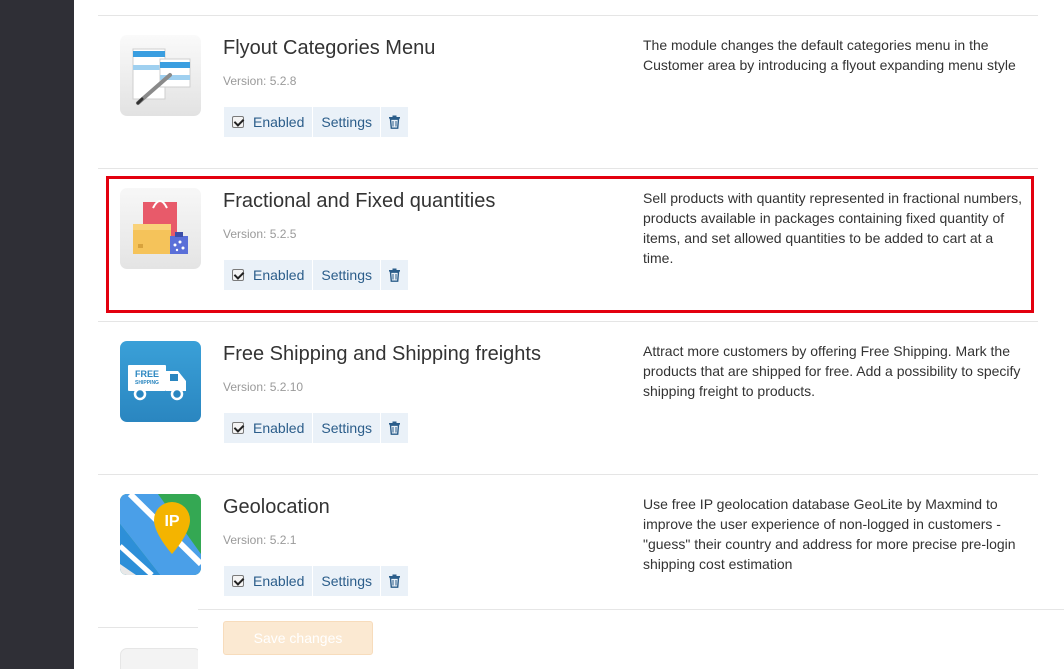 The image size is (1064, 669). I want to click on flyout-menu-icon, so click(160, 75).